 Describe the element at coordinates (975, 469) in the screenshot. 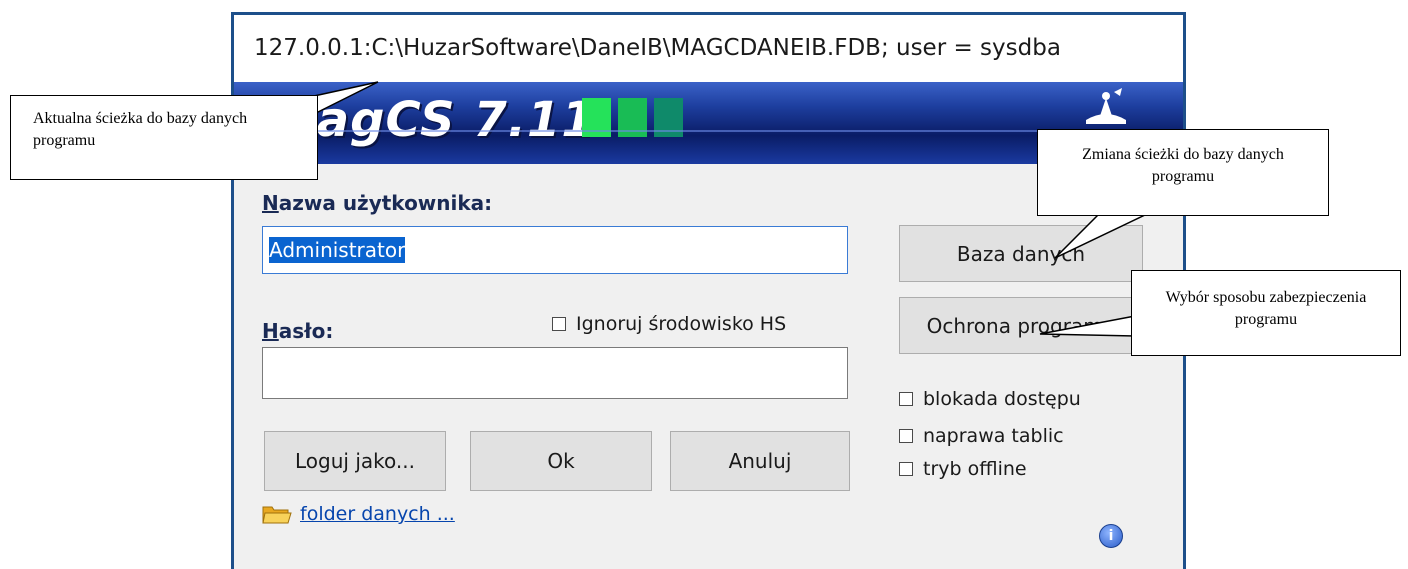

I see `offline-mode-label: tryb offline` at that location.